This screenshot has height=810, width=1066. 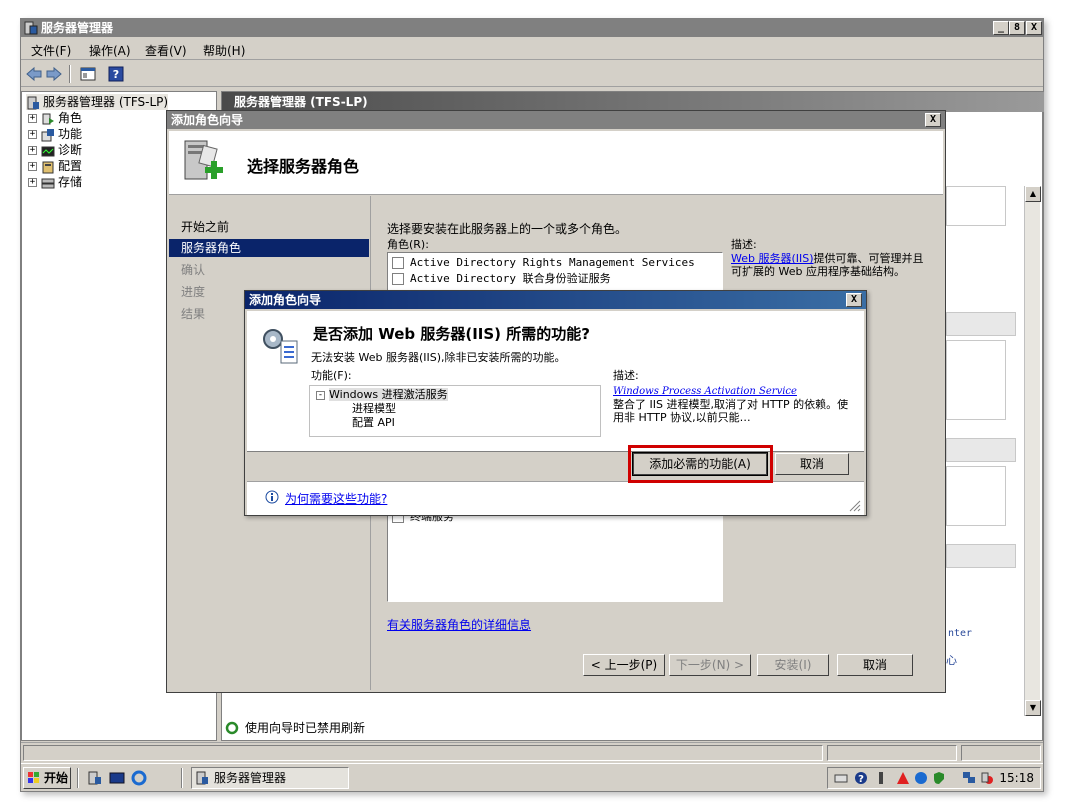 What do you see at coordinates (320, 395) in the screenshot?
I see `collapse-icon: -` at bounding box center [320, 395].